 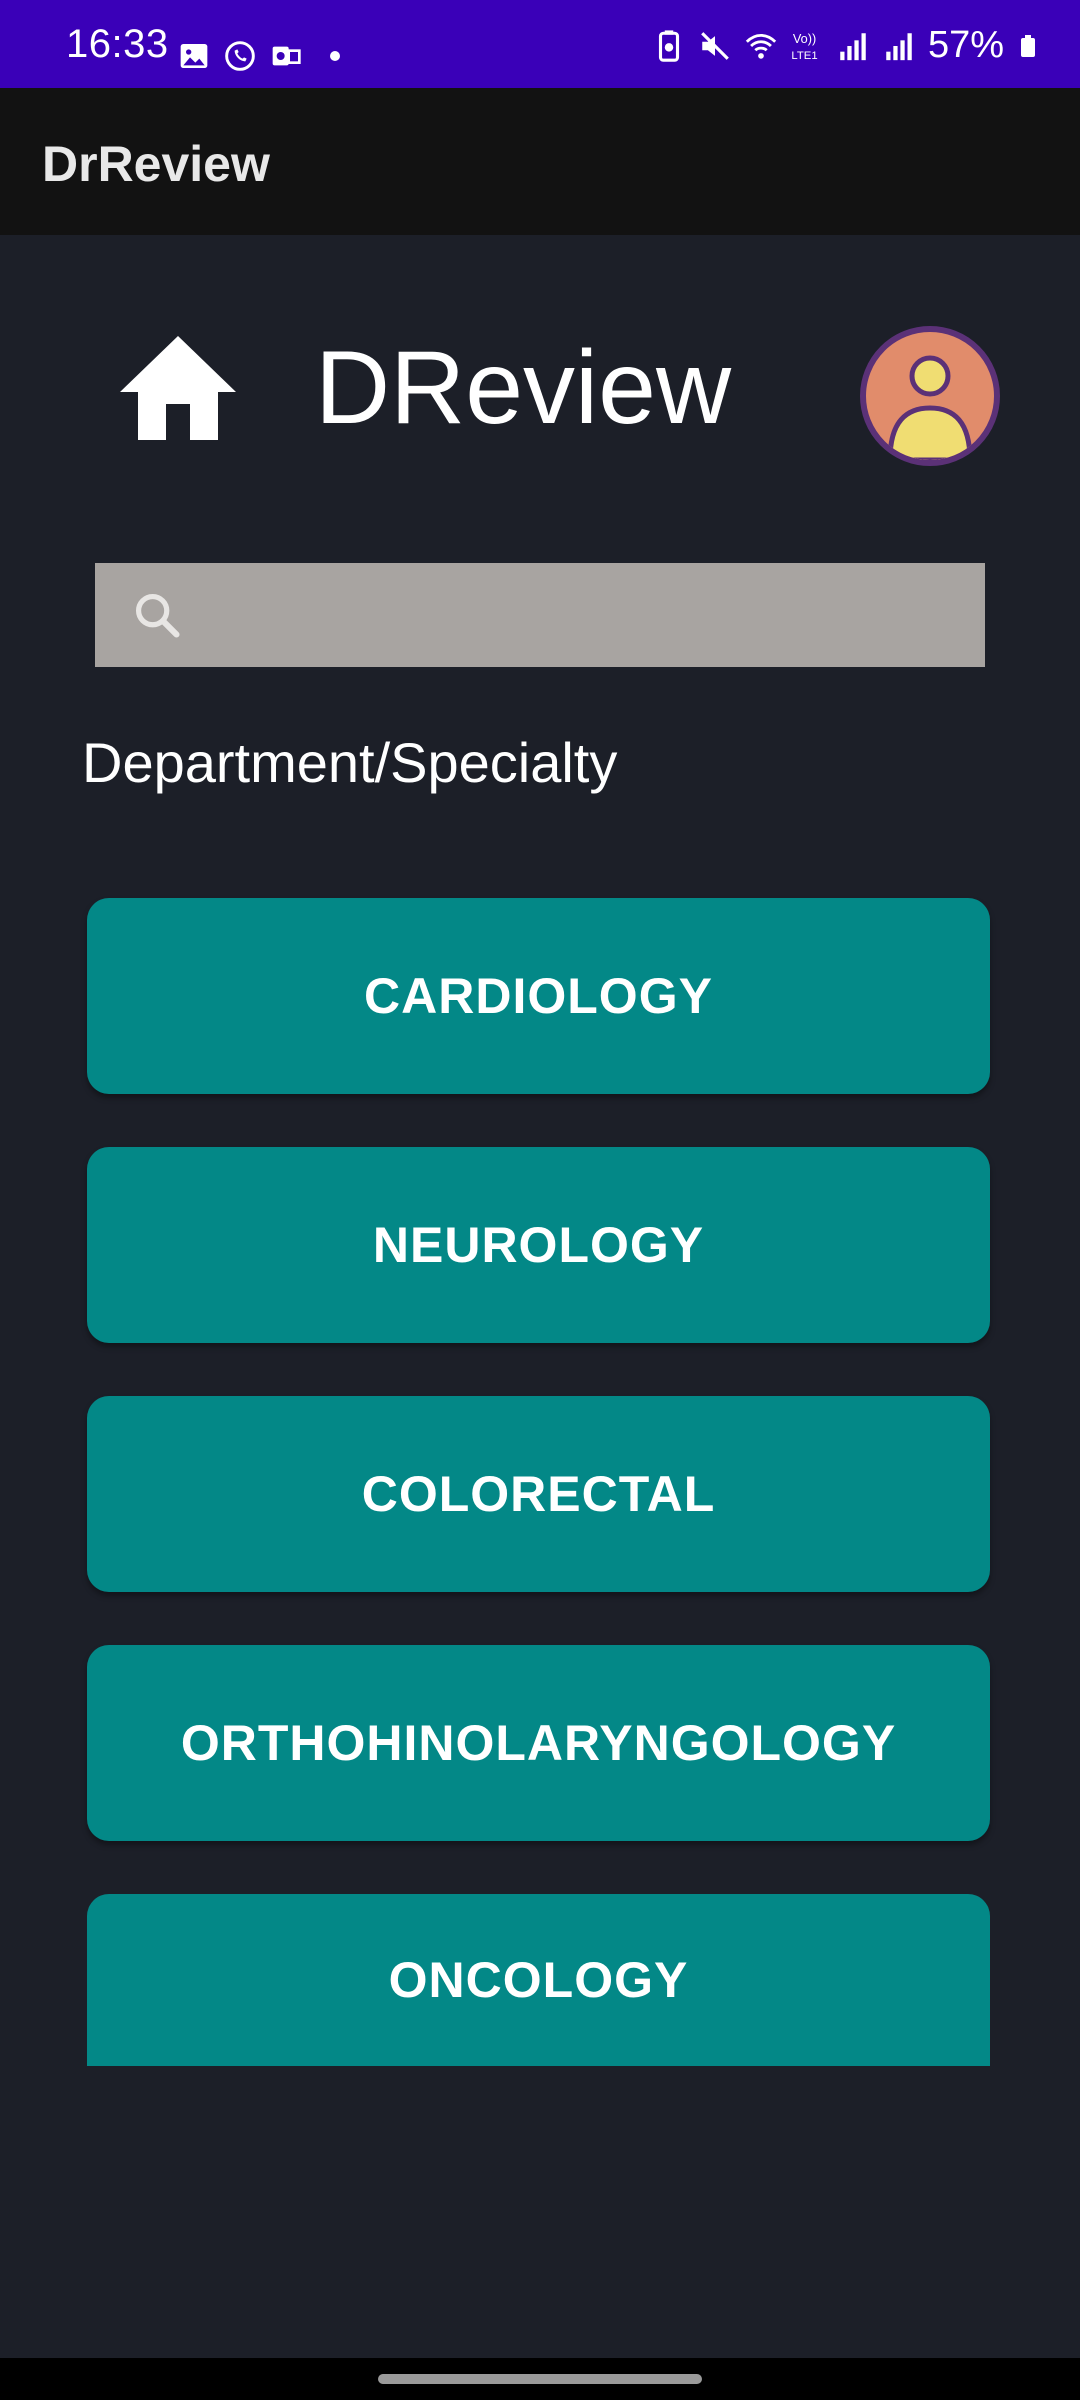 I want to click on section-label: Department/Specialty, so click(x=350, y=762).